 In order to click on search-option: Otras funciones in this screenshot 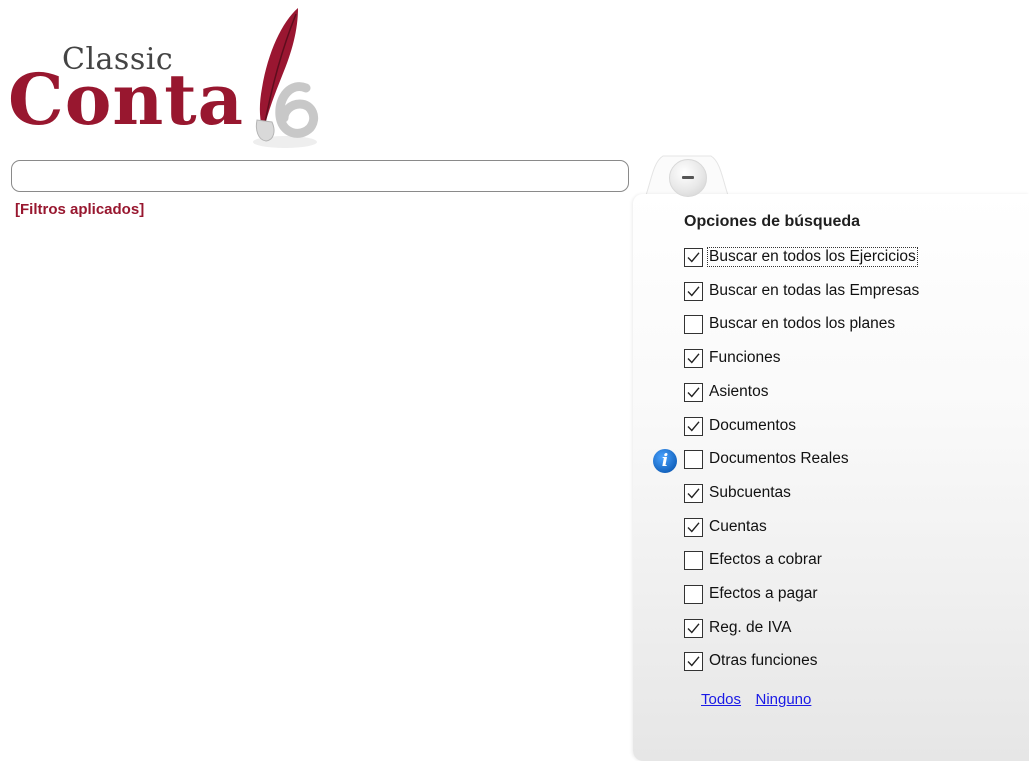, I will do `click(751, 661)`.